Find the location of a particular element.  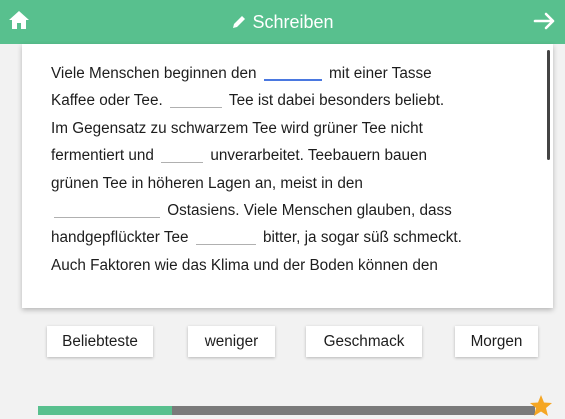

text-segment: fermentiert und is located at coordinates (105, 156).